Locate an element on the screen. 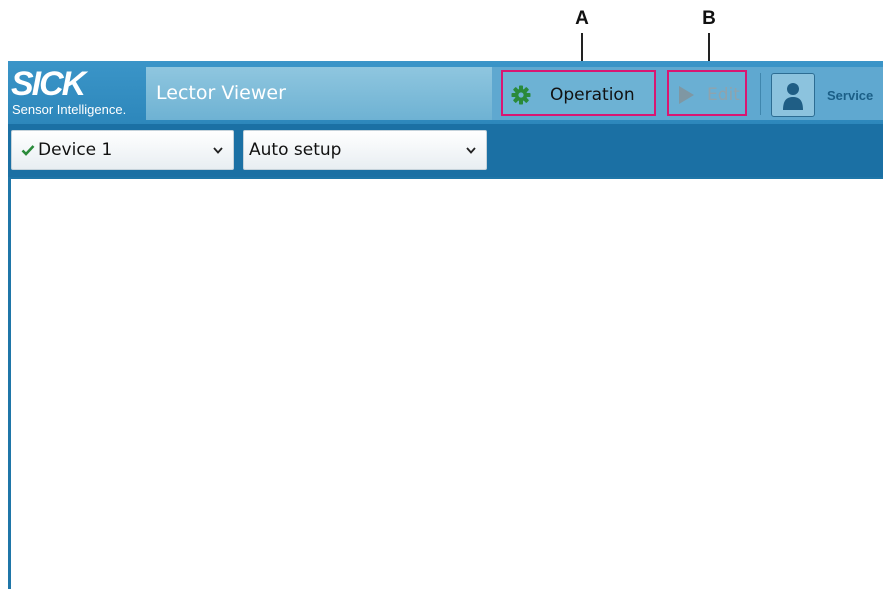  gear-icon is located at coordinates (521, 95).